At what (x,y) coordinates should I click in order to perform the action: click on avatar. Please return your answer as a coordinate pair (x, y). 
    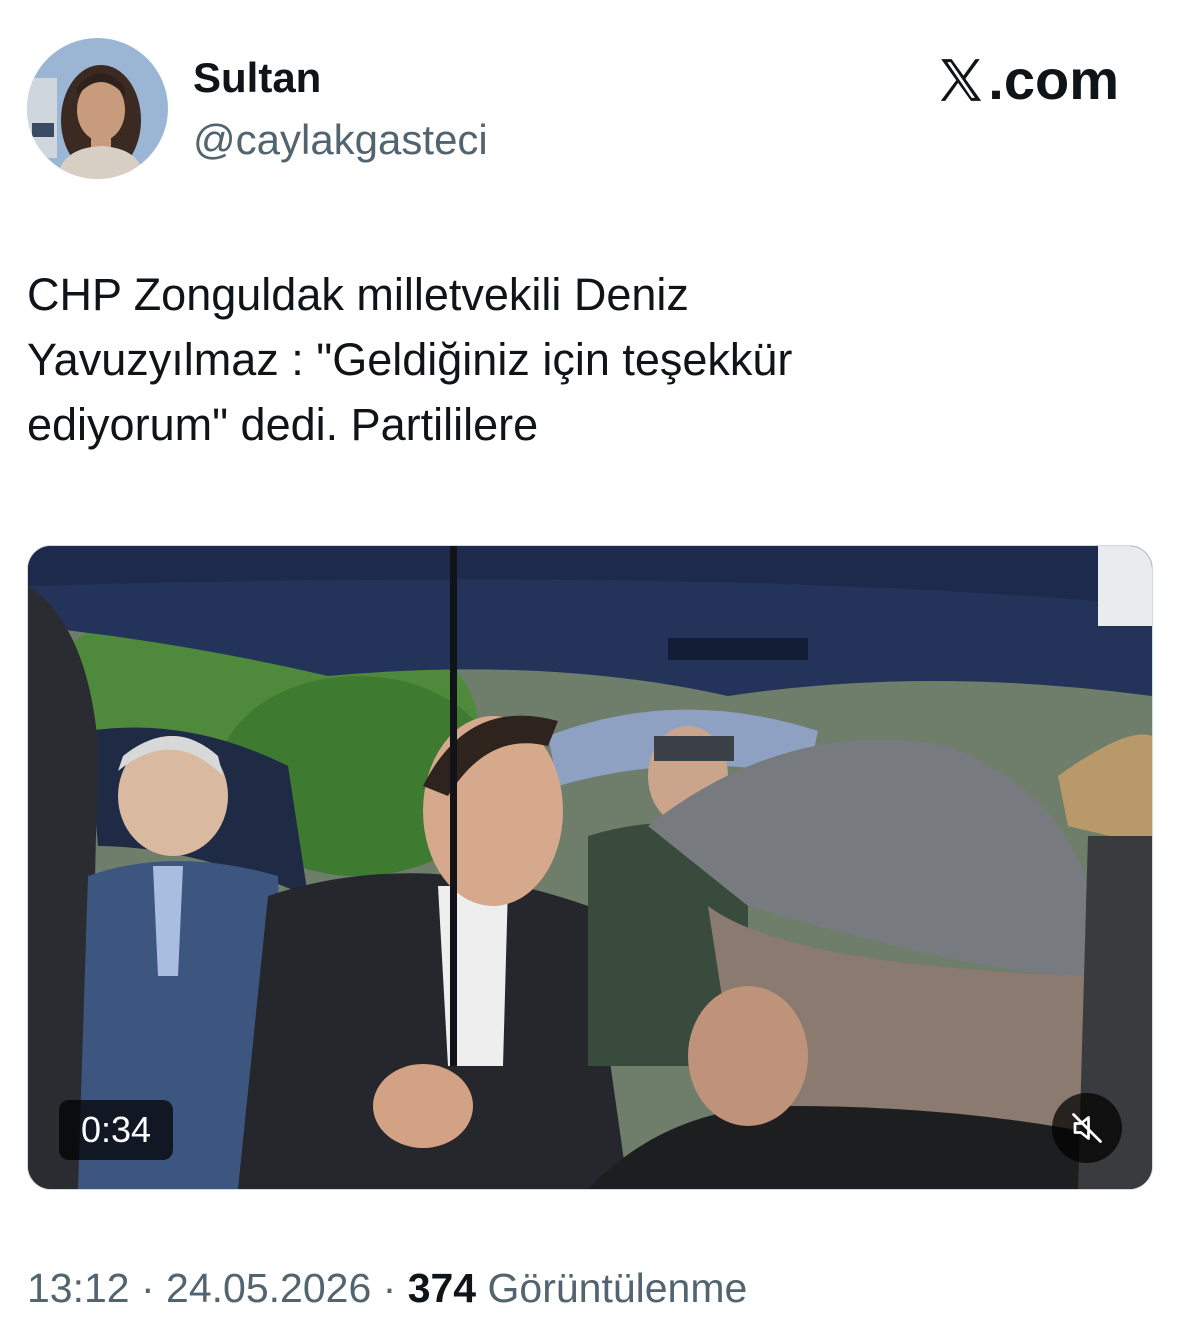
    Looking at the image, I should click on (97, 108).